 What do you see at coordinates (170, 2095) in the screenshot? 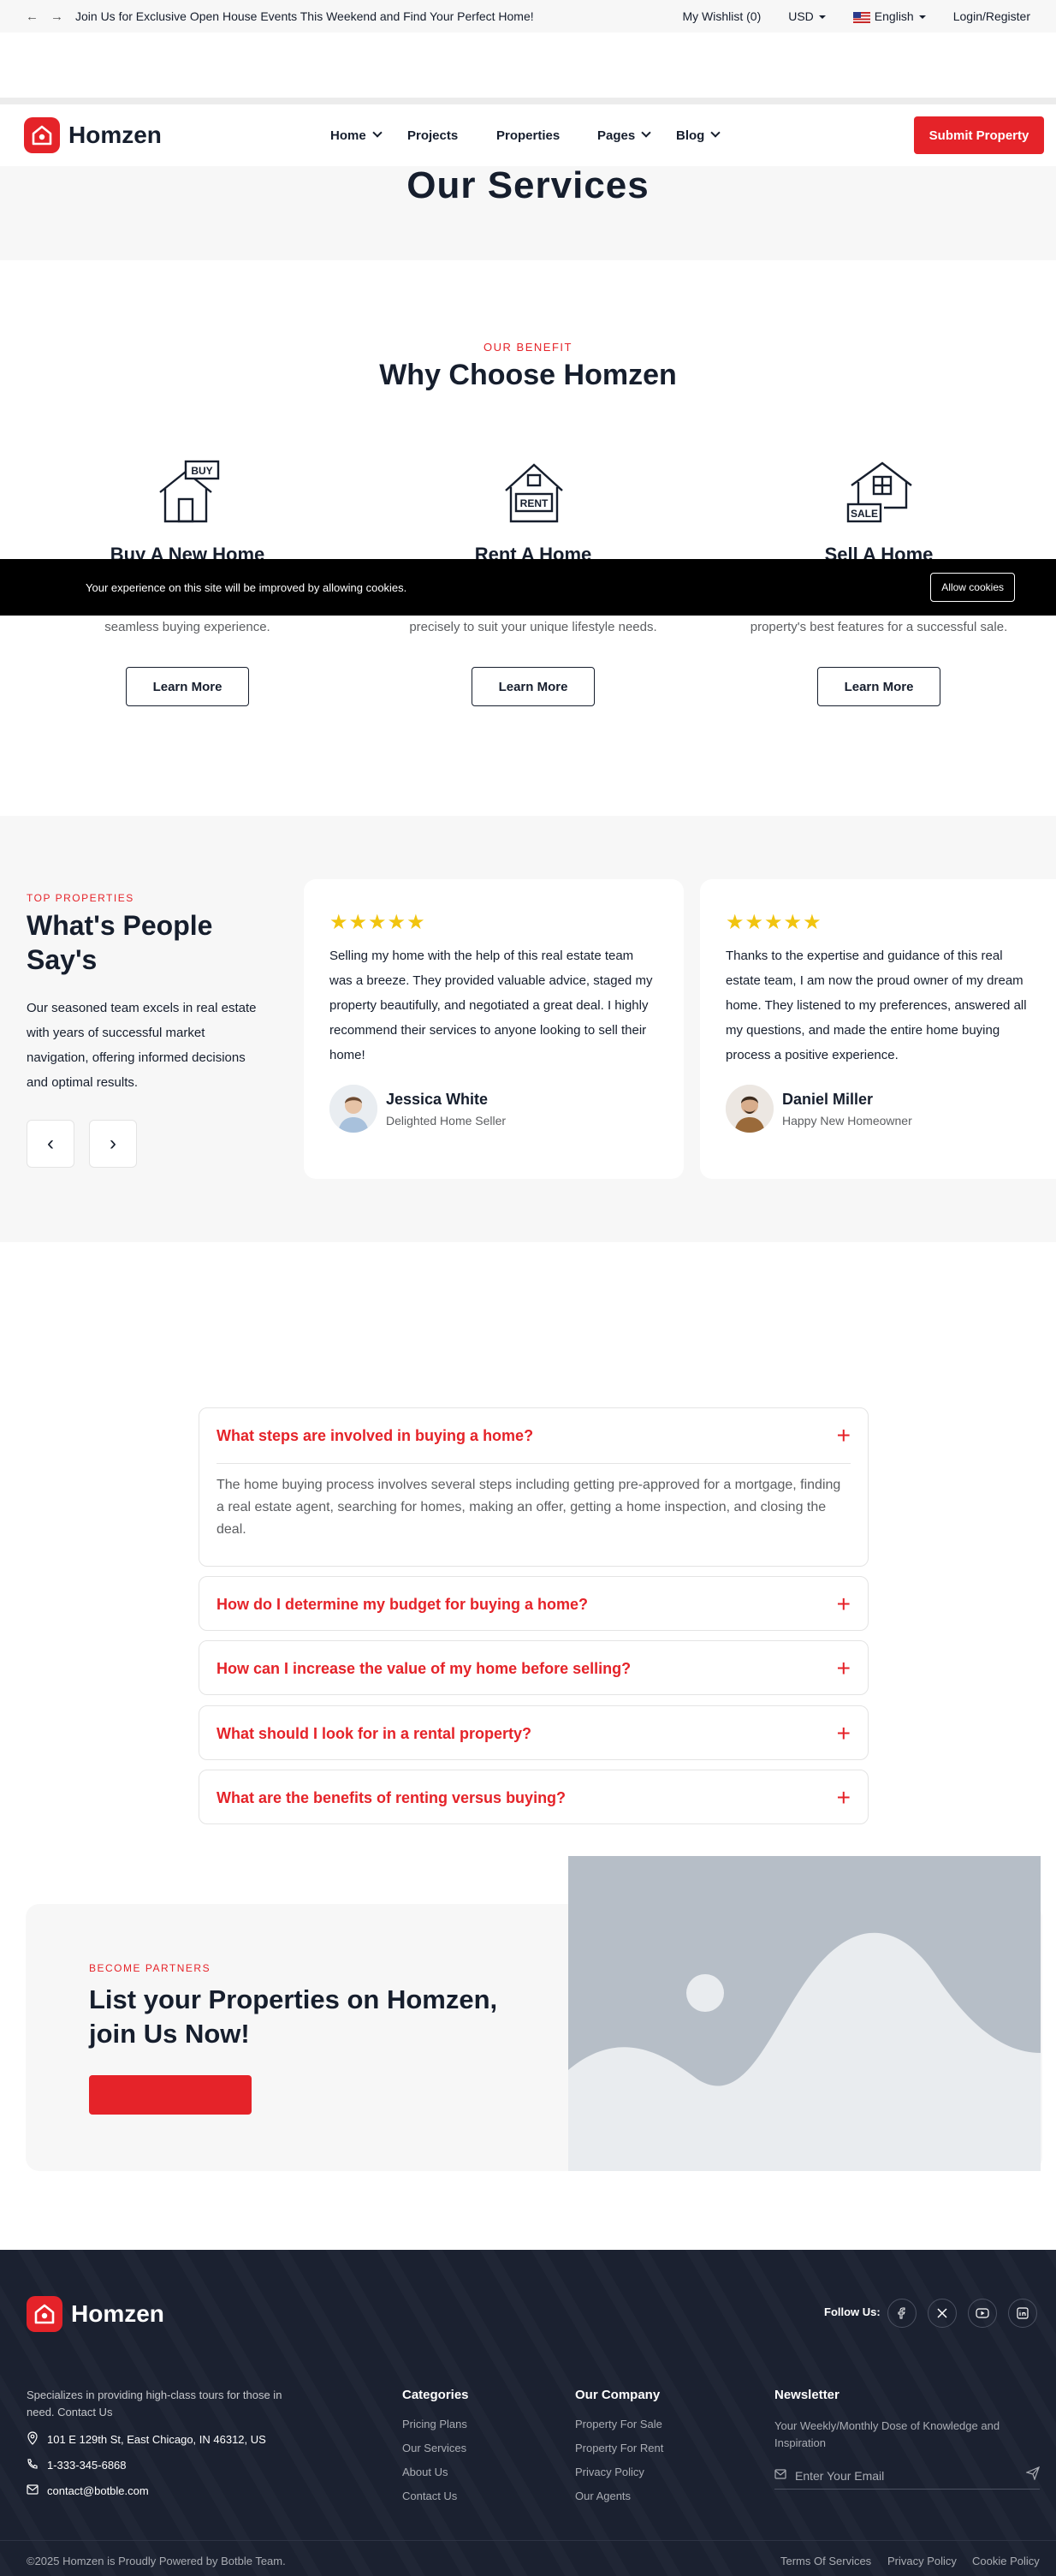
I see `cta-button` at bounding box center [170, 2095].